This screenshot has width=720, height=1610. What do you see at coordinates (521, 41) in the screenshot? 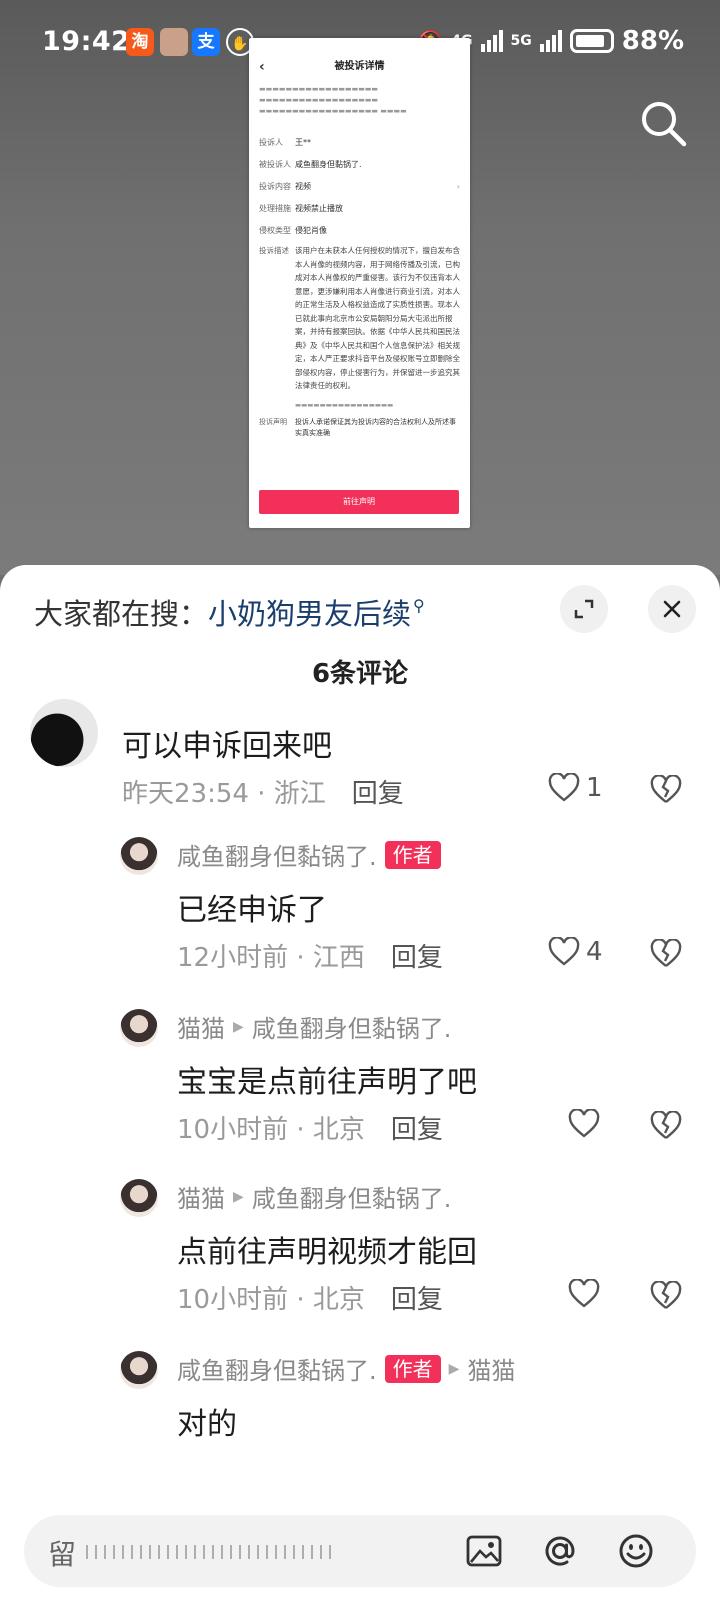
I see `network-5g: 5G` at bounding box center [521, 41].